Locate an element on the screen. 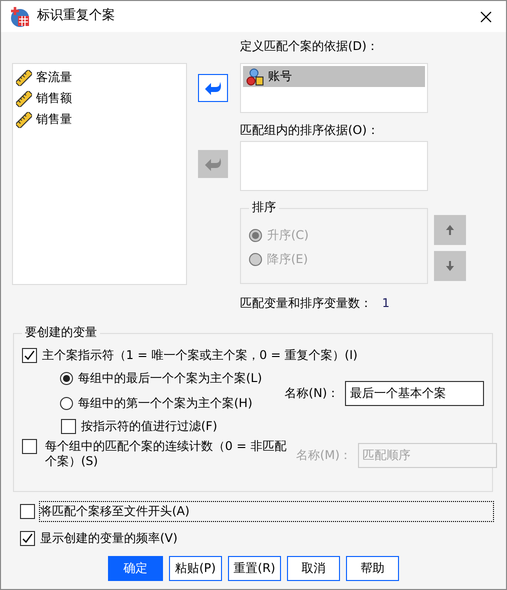  dialog-button: 粘贴(P) is located at coordinates (195, 568).